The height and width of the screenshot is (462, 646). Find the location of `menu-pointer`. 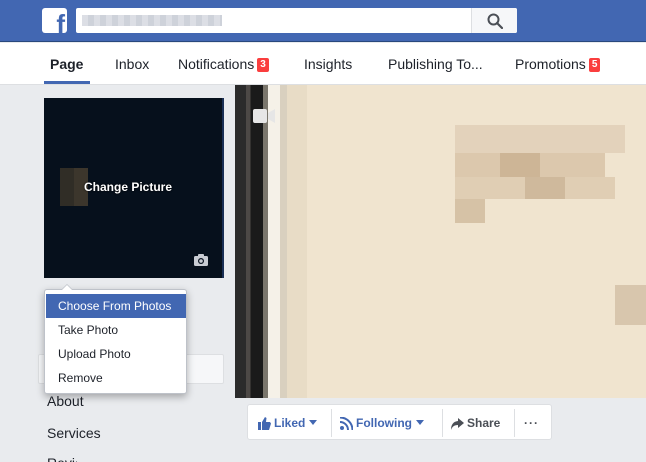

menu-pointer is located at coordinates (67, 287).